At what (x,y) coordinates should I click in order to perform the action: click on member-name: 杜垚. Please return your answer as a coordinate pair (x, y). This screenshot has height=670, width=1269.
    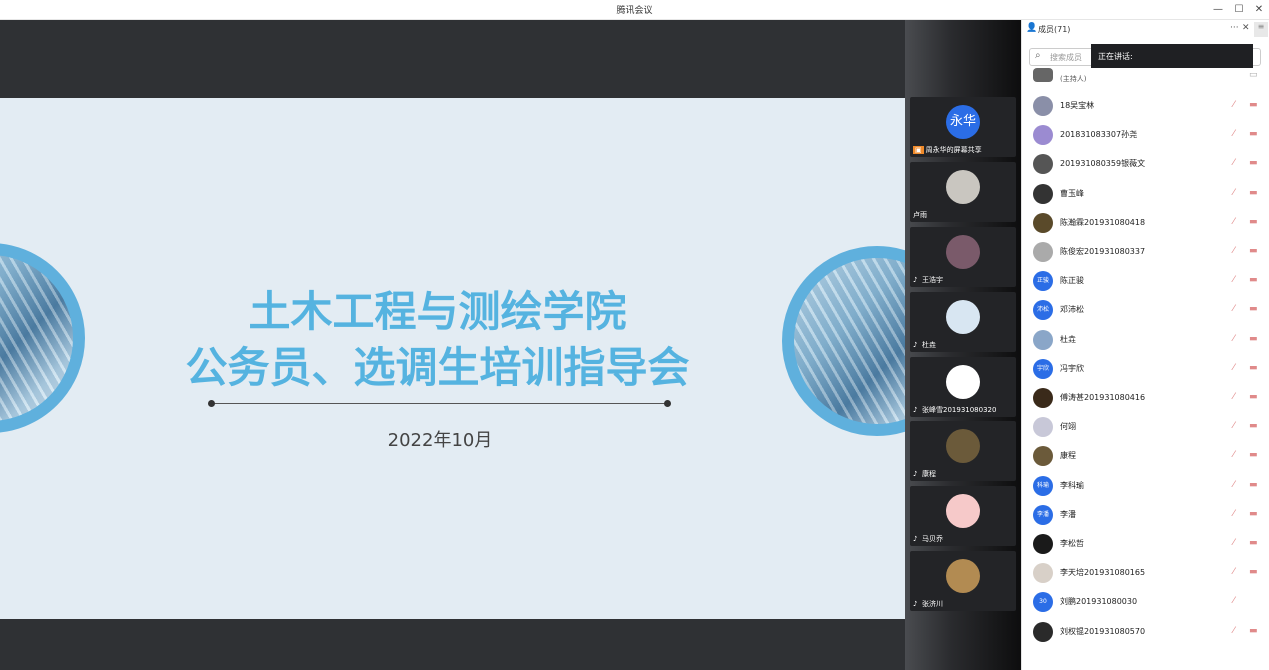
    Looking at the image, I should click on (1068, 339).